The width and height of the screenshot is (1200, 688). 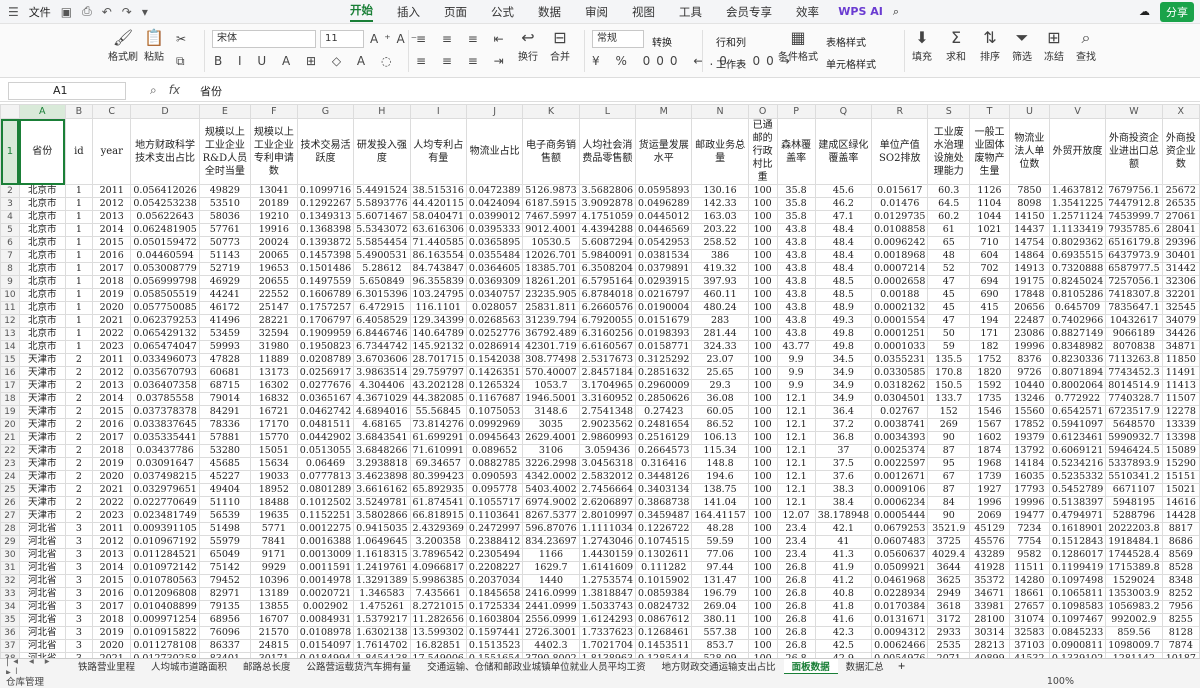 What do you see at coordinates (607, 308) in the screenshot?
I see `data-cell: 6.2660576` at bounding box center [607, 308].